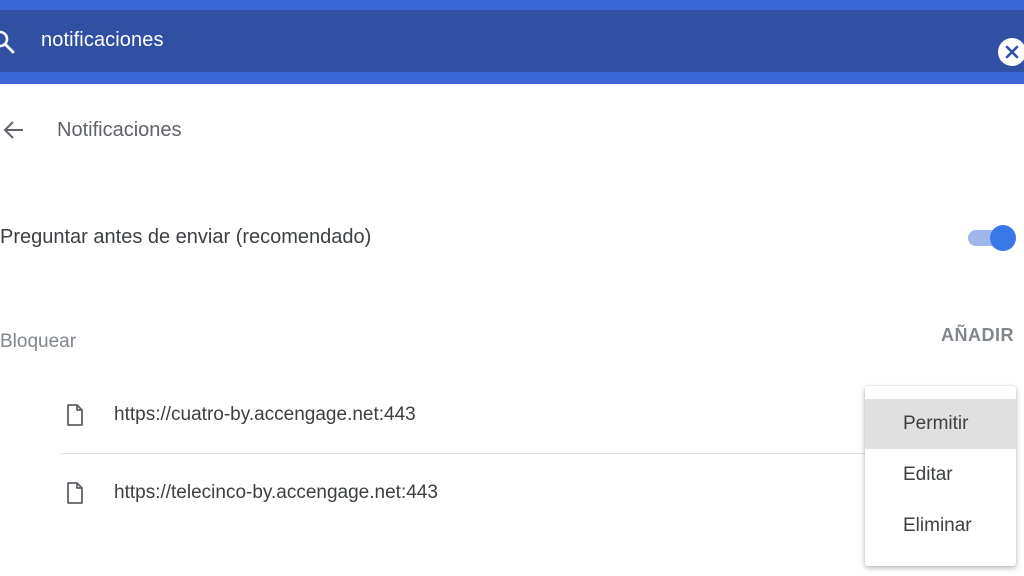 The height and width of the screenshot is (576, 1024). I want to click on row-divider, so click(463, 453).